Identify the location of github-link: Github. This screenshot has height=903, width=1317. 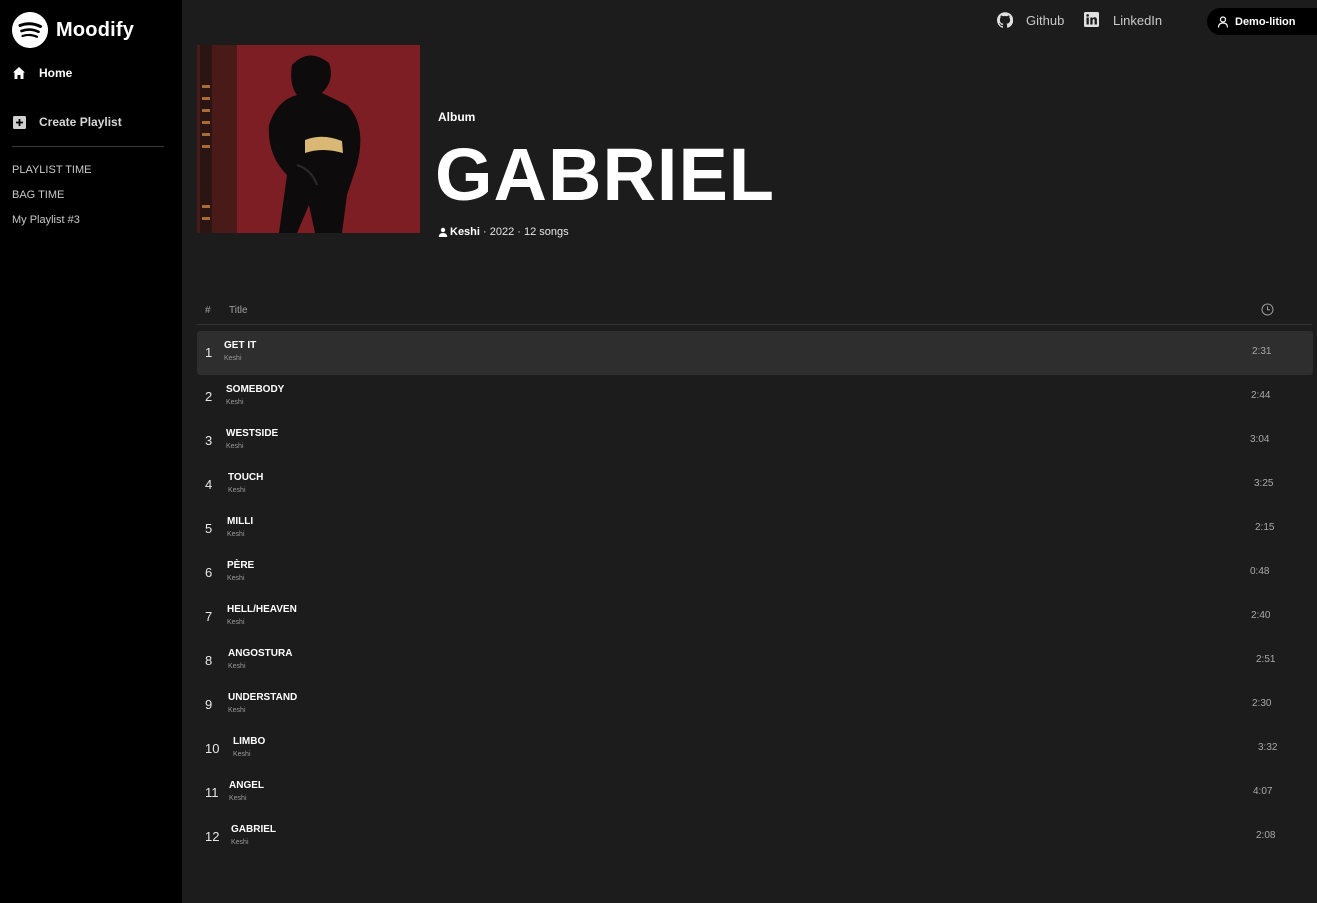
(1030, 20).